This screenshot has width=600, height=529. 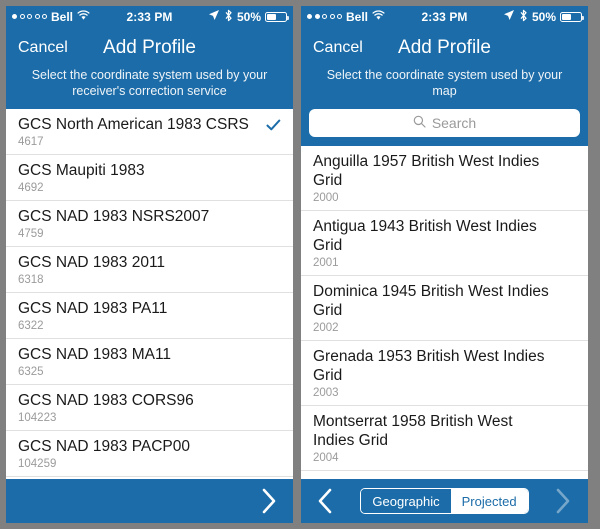 I want to click on list-item: GCS NAD 1983 PA11 6322, so click(x=149, y=316).